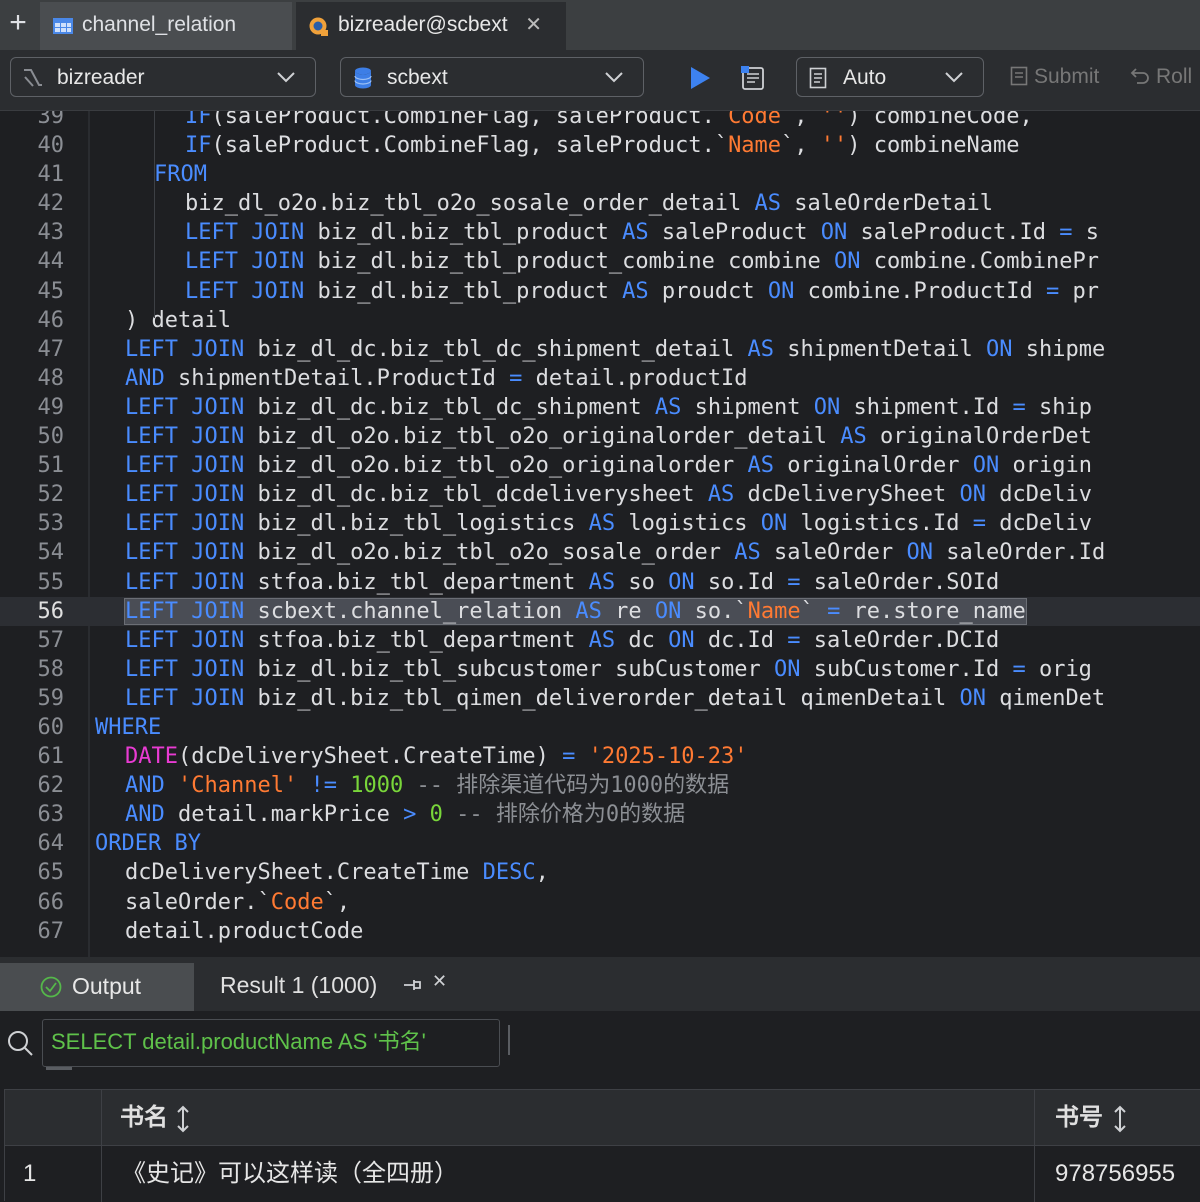 This screenshot has height=1202, width=1200. Describe the element at coordinates (600, 320) in the screenshot. I see `code-line: 46) detail` at that location.